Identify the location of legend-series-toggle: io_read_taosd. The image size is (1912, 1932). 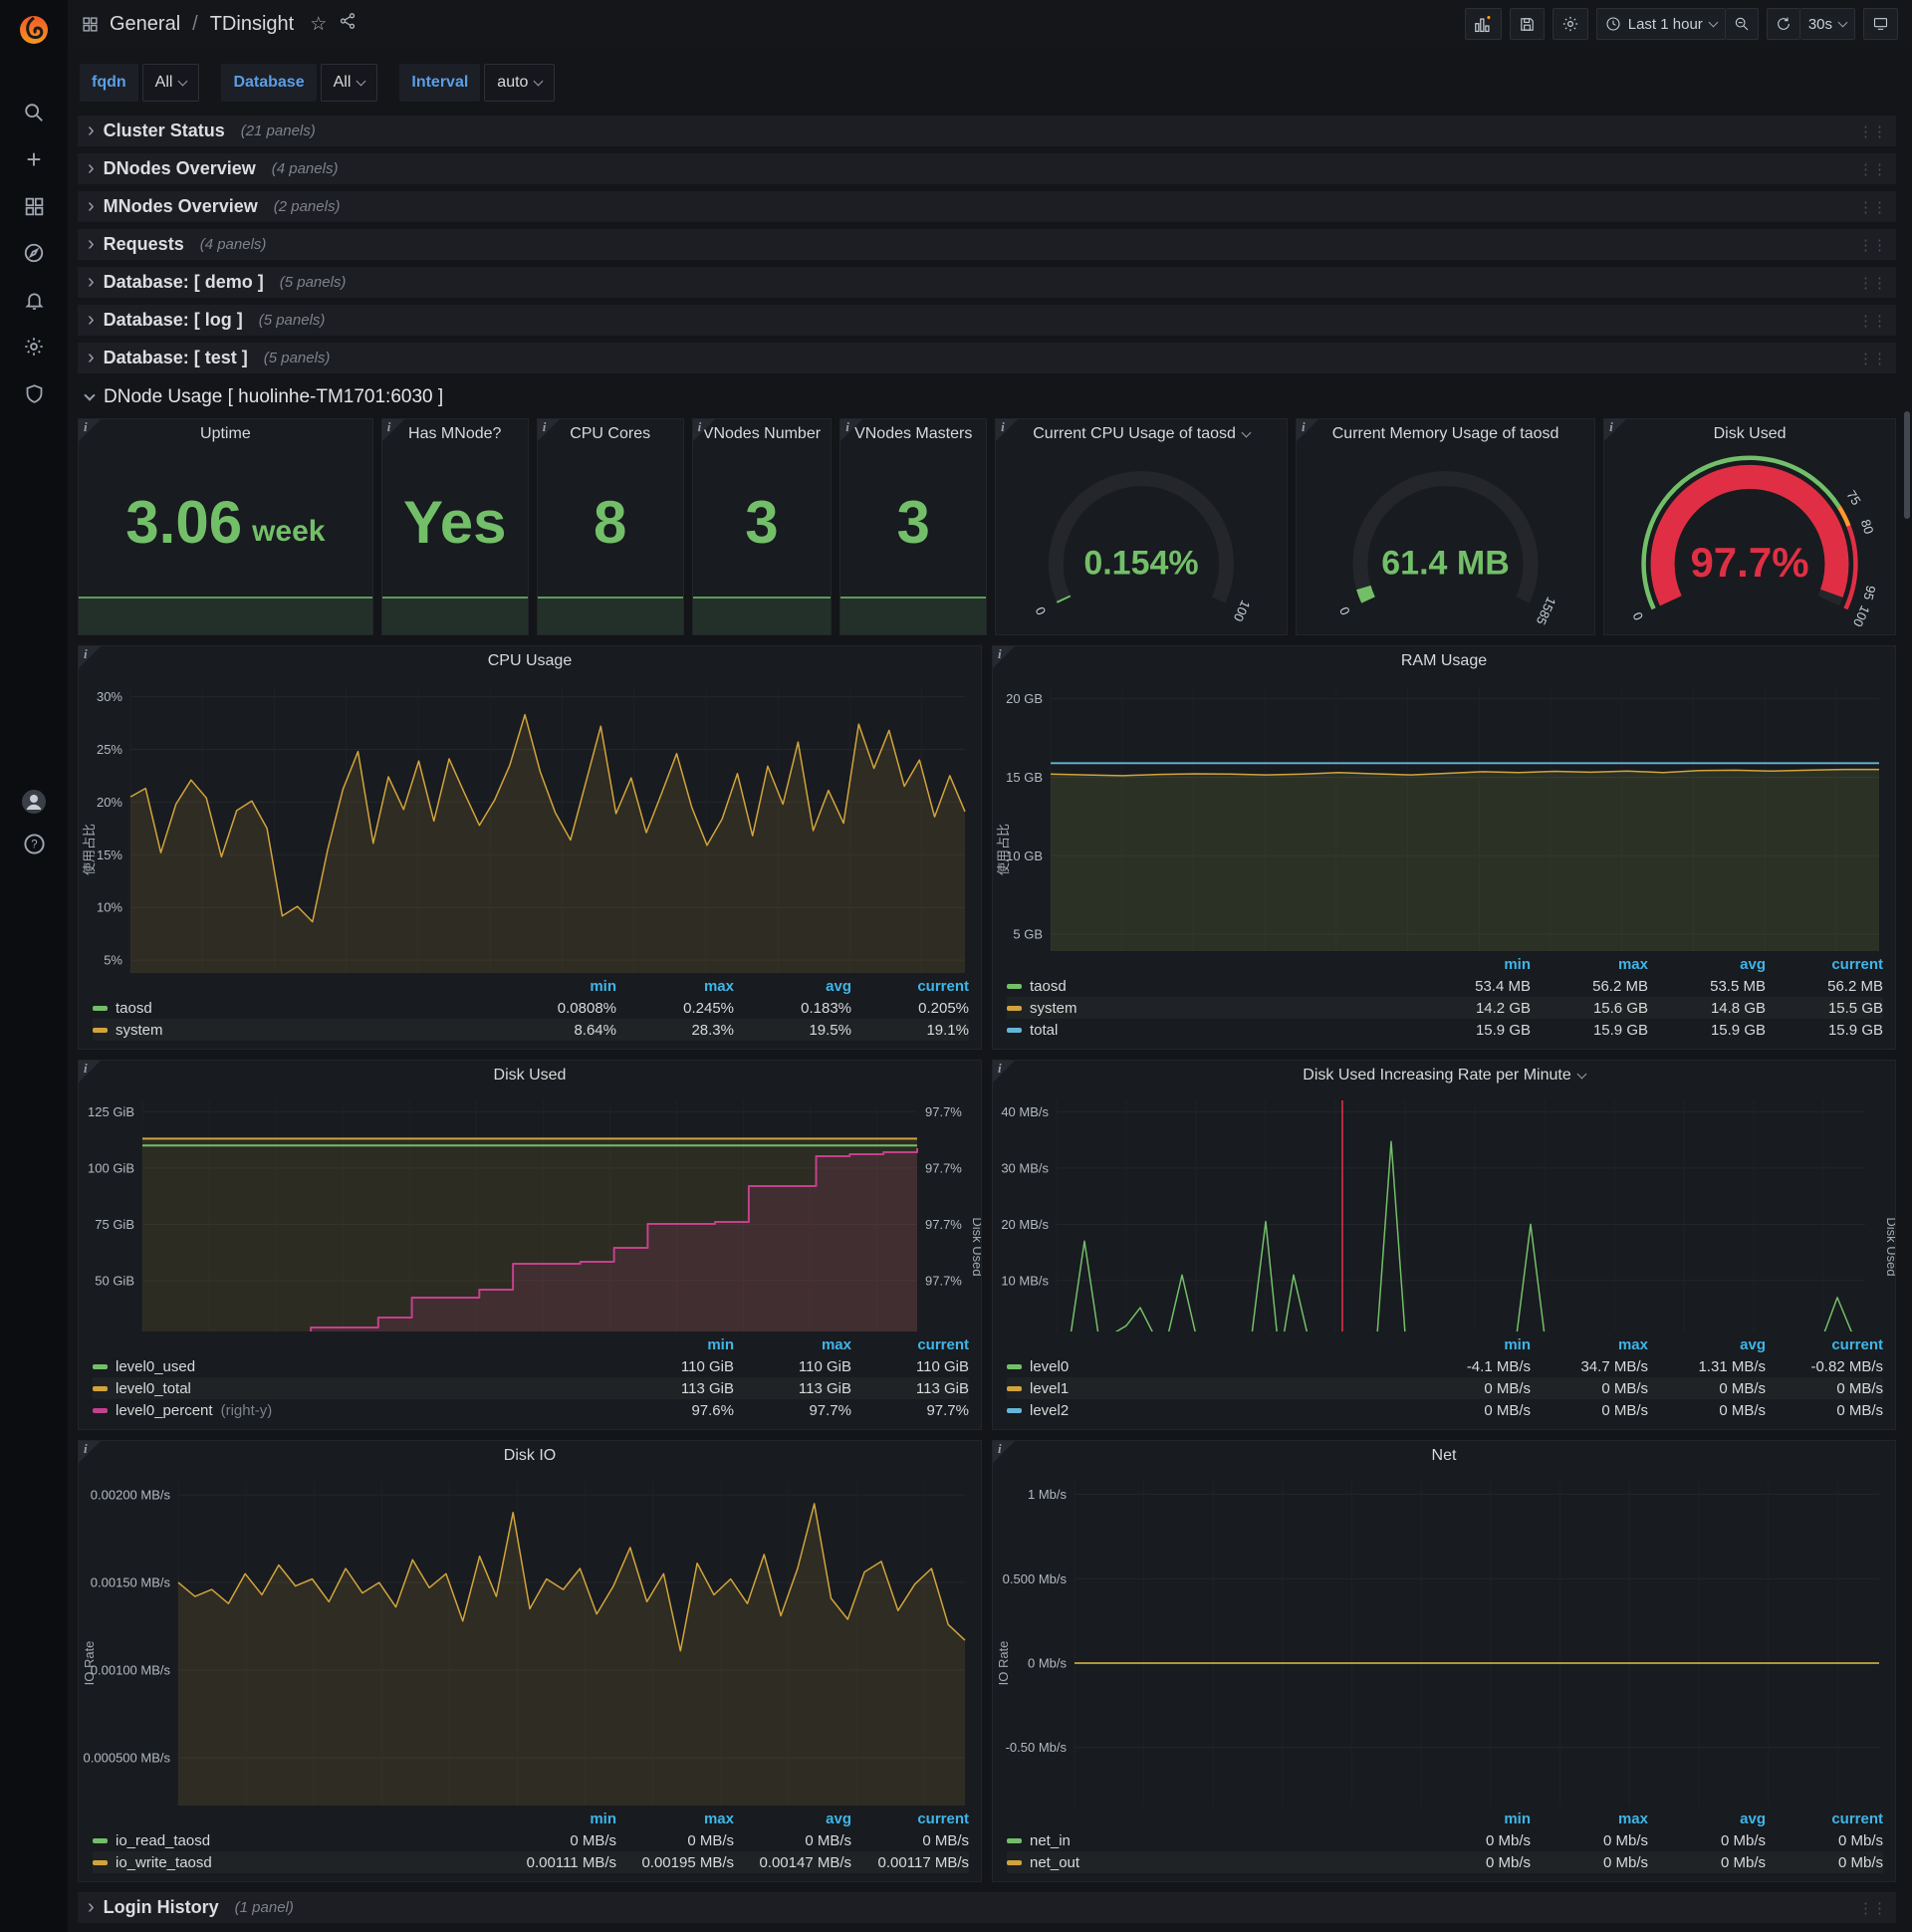
(296, 1841).